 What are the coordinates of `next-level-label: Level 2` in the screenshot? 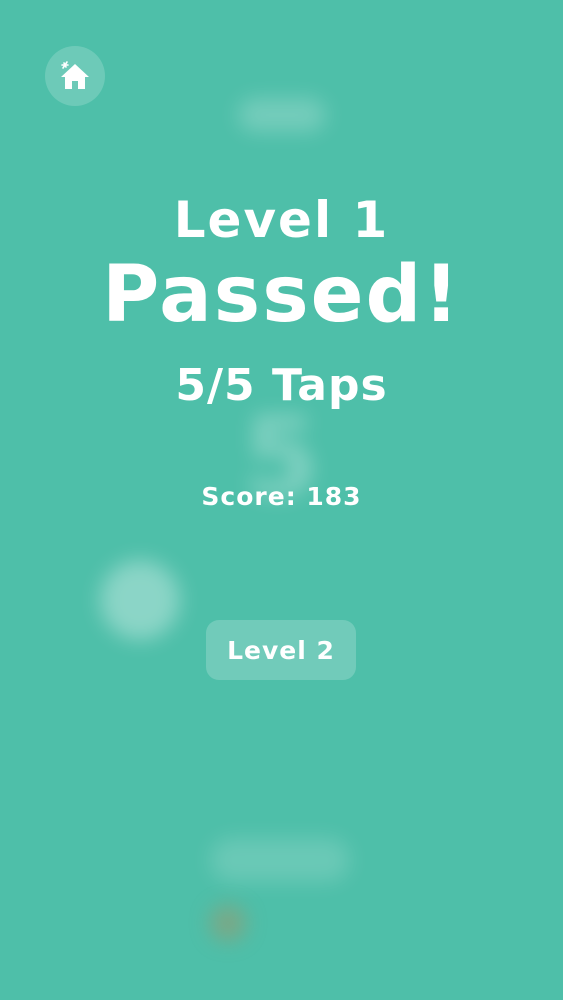 It's located at (281, 650).